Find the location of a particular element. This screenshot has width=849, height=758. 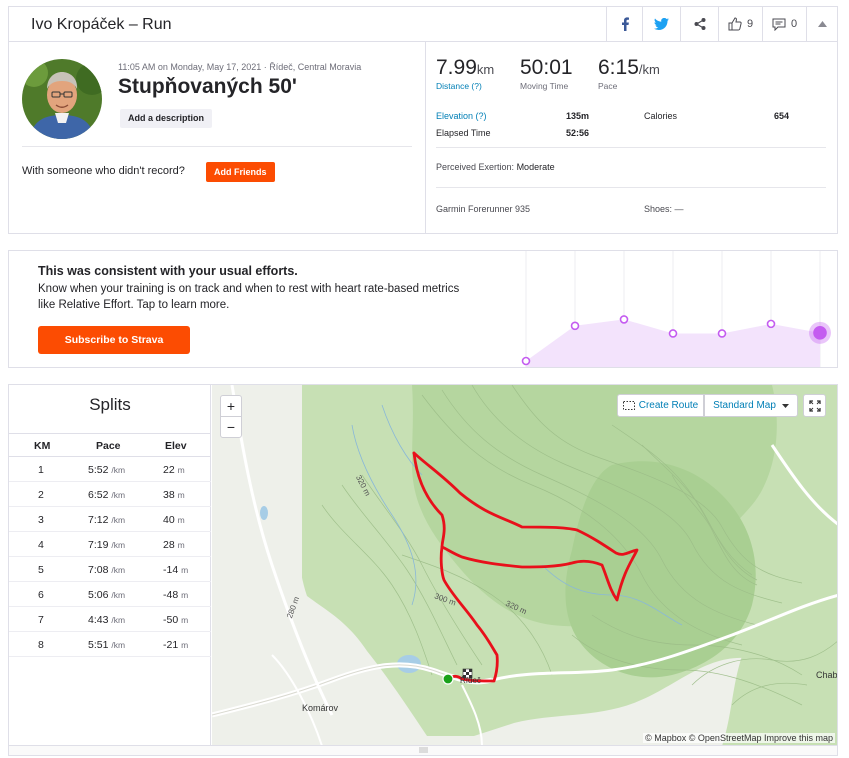

chevron-down-icon is located at coordinates (785, 405).